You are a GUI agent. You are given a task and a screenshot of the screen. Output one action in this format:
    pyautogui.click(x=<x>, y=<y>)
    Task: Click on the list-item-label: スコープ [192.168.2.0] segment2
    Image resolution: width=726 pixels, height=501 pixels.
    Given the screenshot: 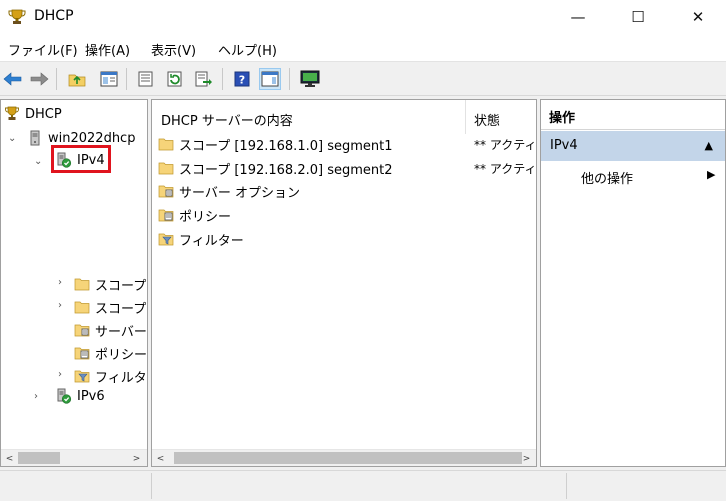 What is the action you would take?
    pyautogui.click(x=286, y=170)
    